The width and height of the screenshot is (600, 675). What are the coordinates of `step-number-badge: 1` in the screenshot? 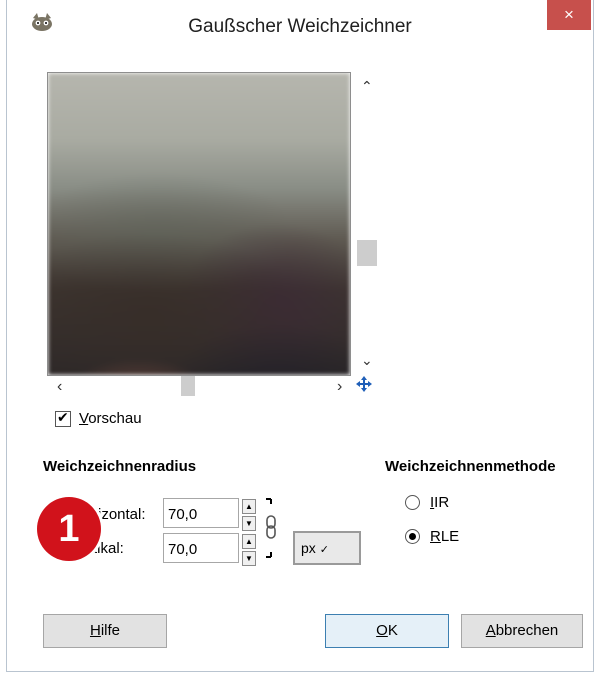 It's located at (69, 529).